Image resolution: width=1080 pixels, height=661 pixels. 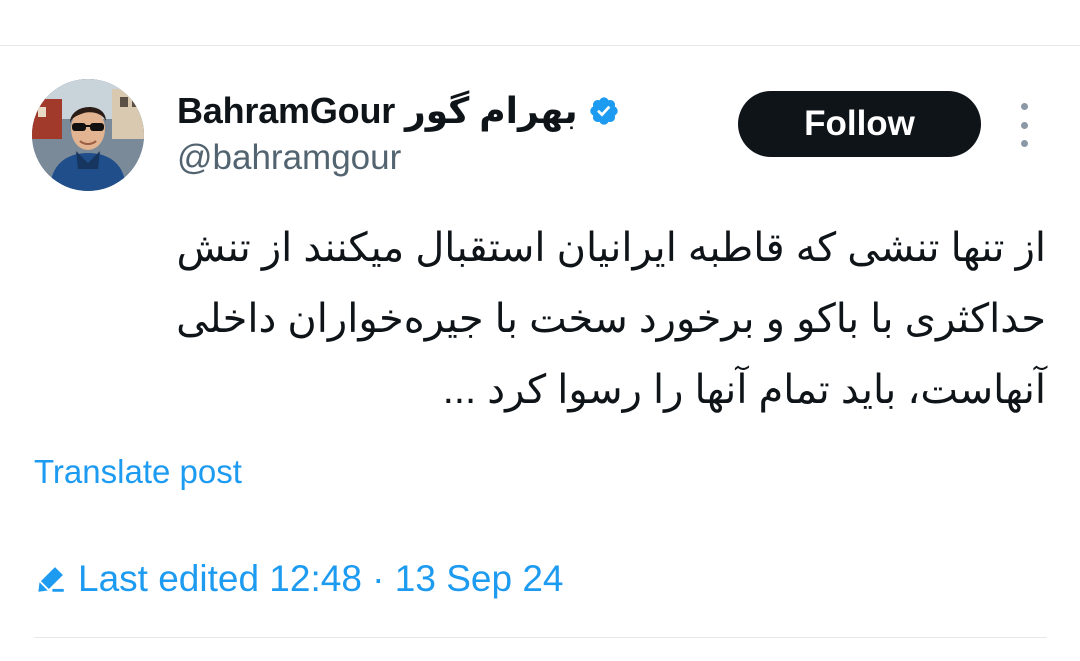 I want to click on pencil-icon, so click(x=51, y=579).